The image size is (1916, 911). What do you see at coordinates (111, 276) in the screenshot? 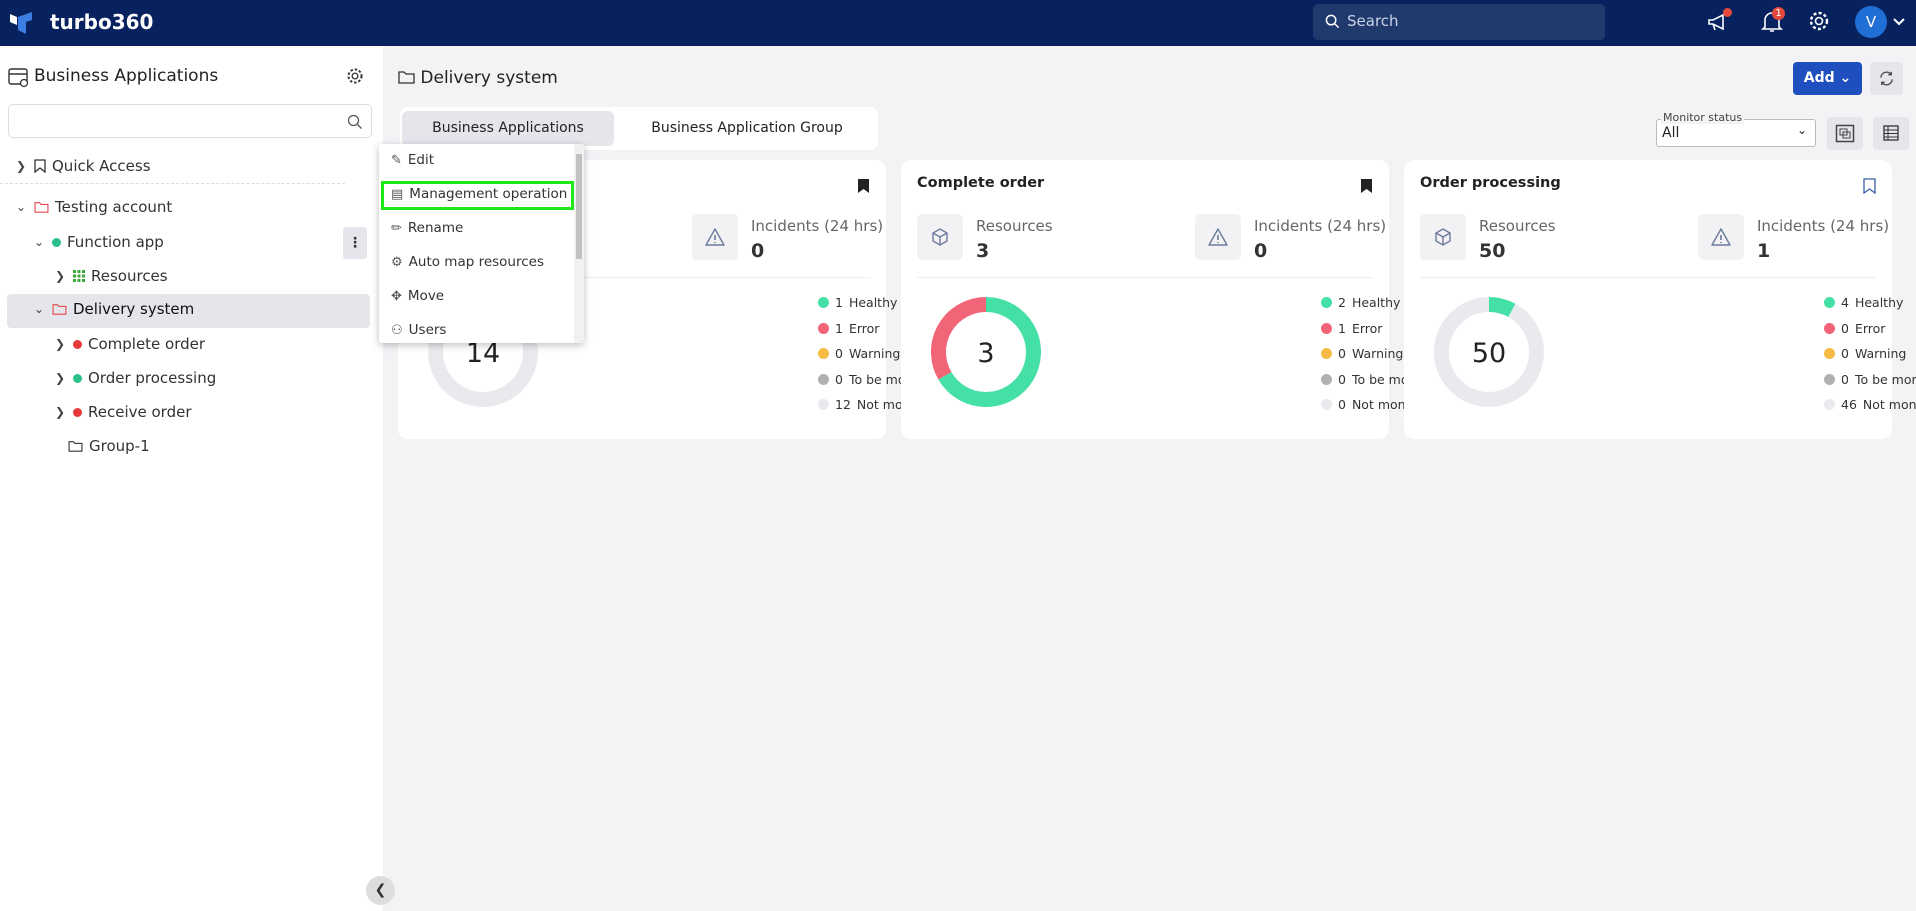
I see `tree-item: ❯ Resources` at bounding box center [111, 276].